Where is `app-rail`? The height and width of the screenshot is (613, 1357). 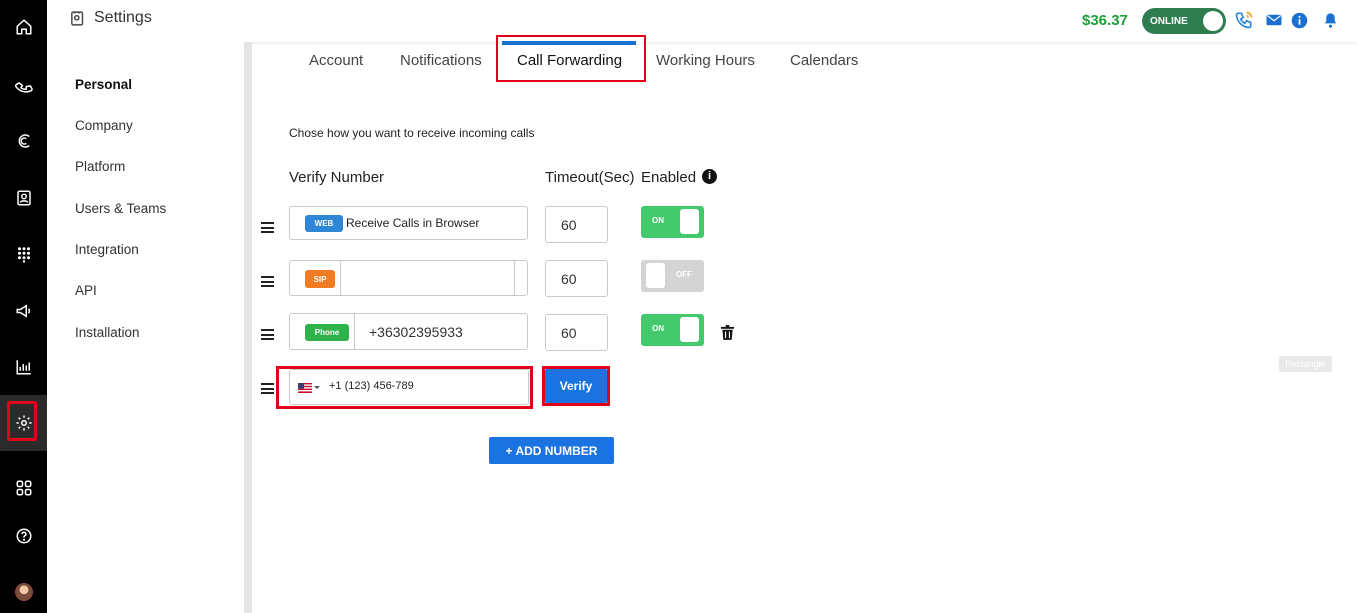 app-rail is located at coordinates (23, 306).